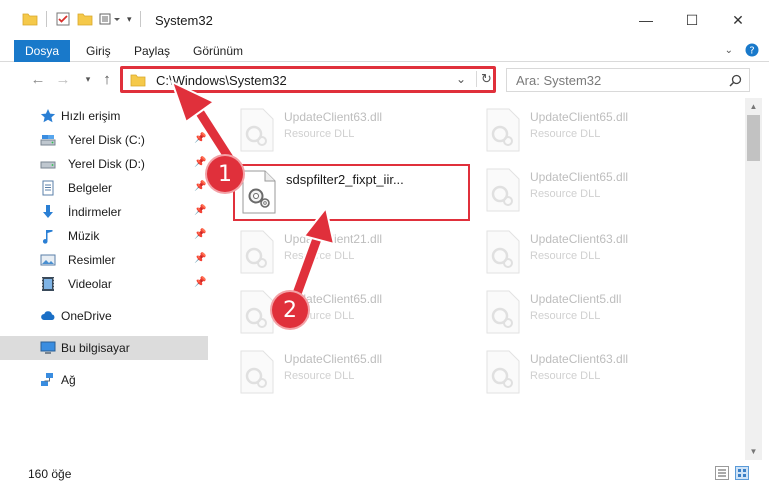 Image resolution: width=769 pixels, height=502 pixels. What do you see at coordinates (104, 380) in the screenshot?
I see `nav-item-network: Ağ` at bounding box center [104, 380].